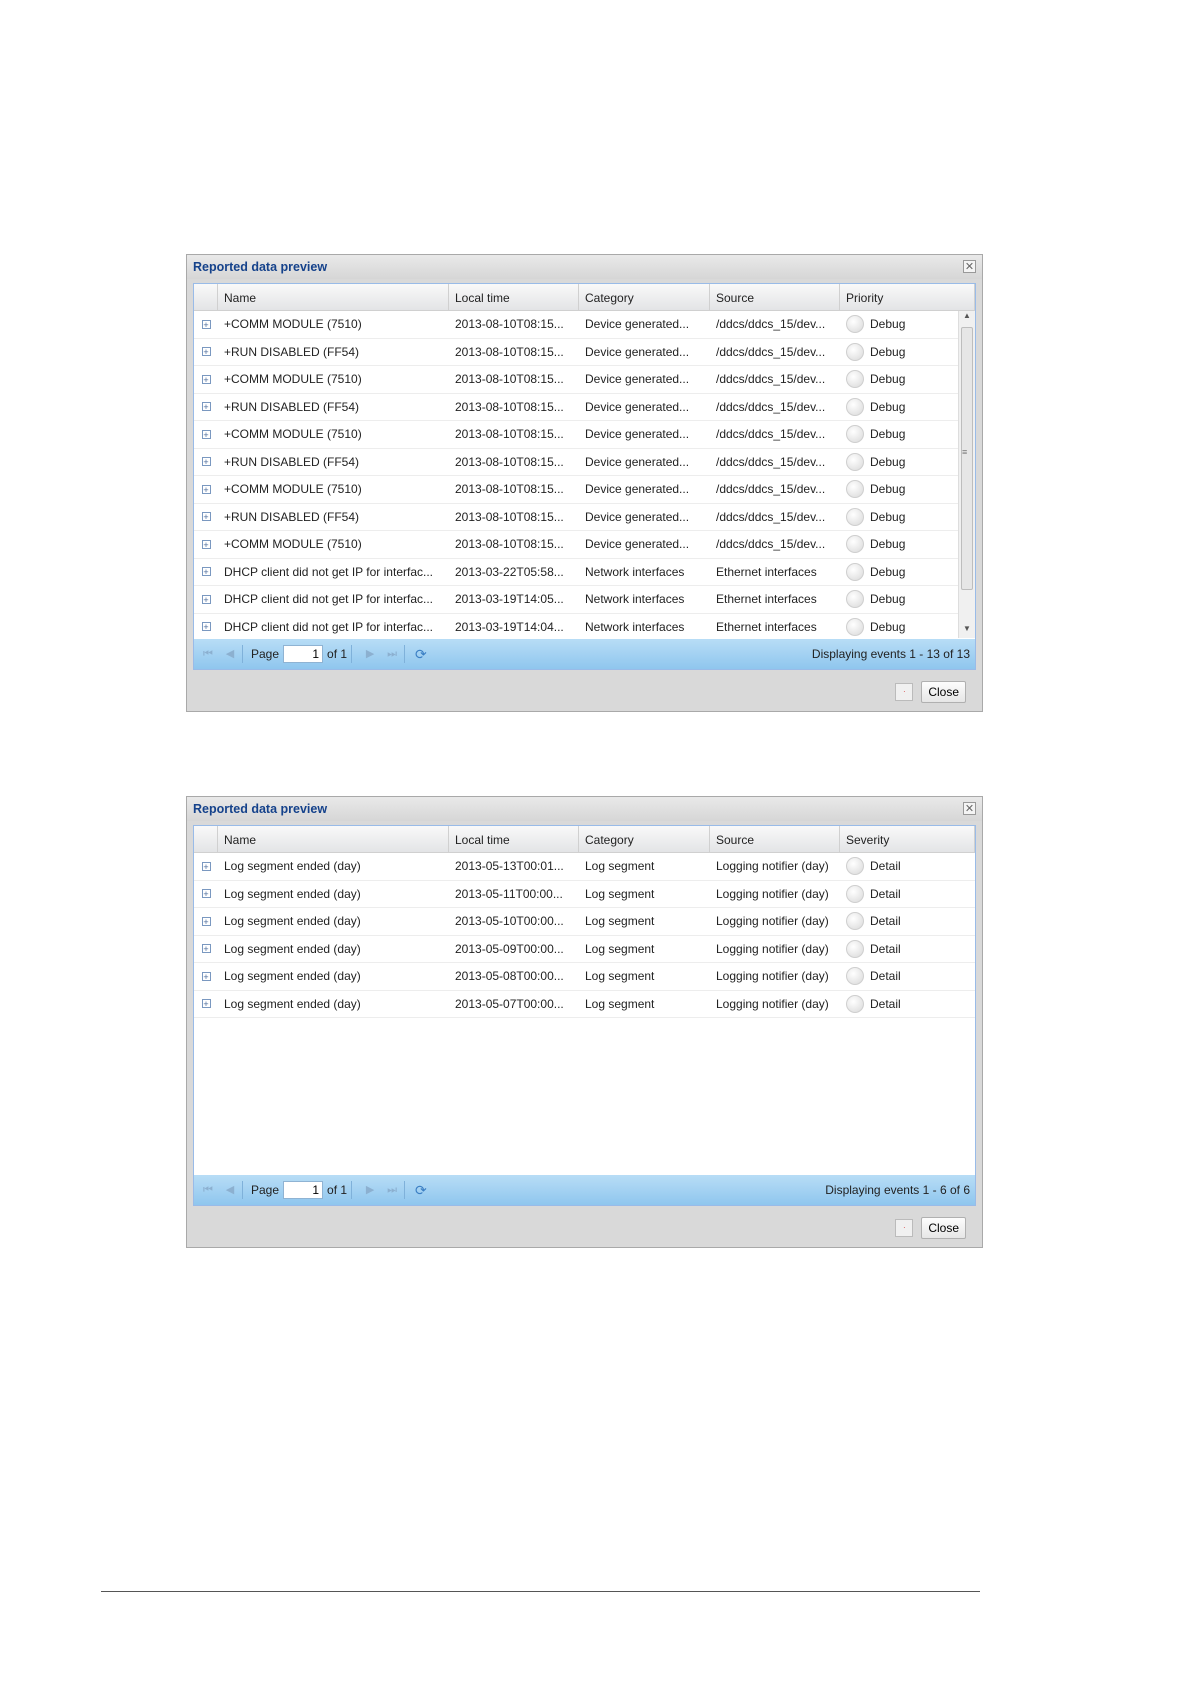 The image size is (1190, 1684). Describe the element at coordinates (907, 297) in the screenshot. I see `column-header-priority: Priority` at that location.